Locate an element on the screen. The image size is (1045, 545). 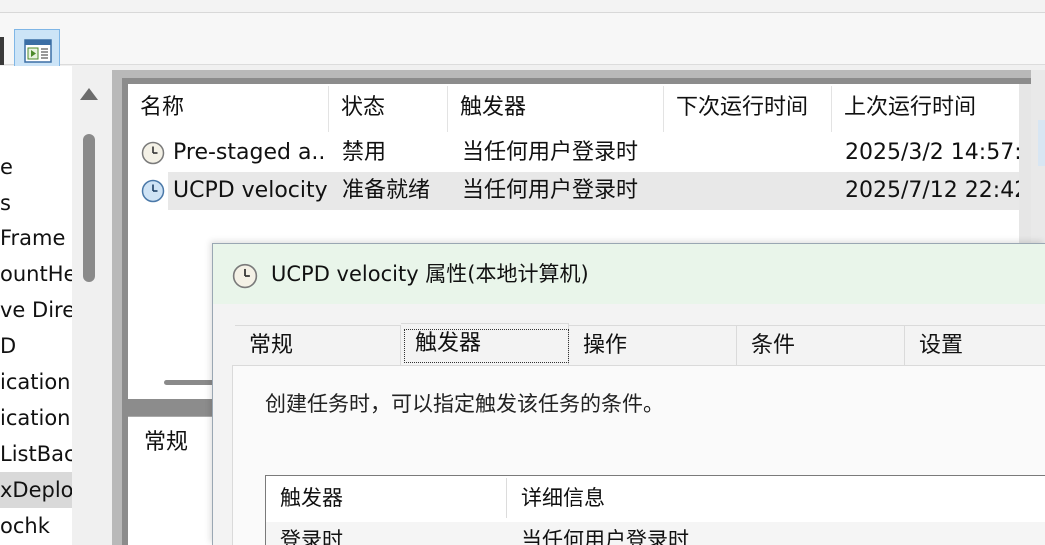
column-header-name: 名称 is located at coordinates (228, 109).